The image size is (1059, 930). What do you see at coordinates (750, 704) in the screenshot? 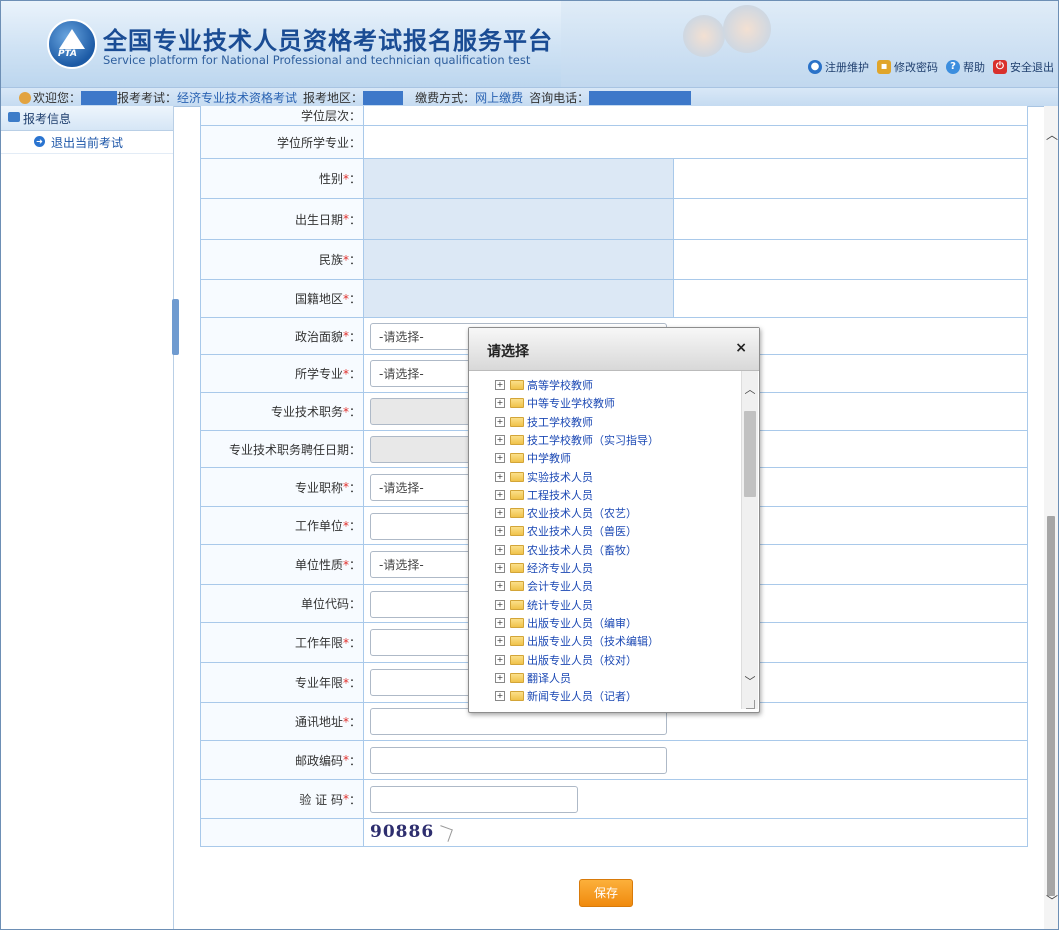
I see `resize-handle-icon` at bounding box center [750, 704].